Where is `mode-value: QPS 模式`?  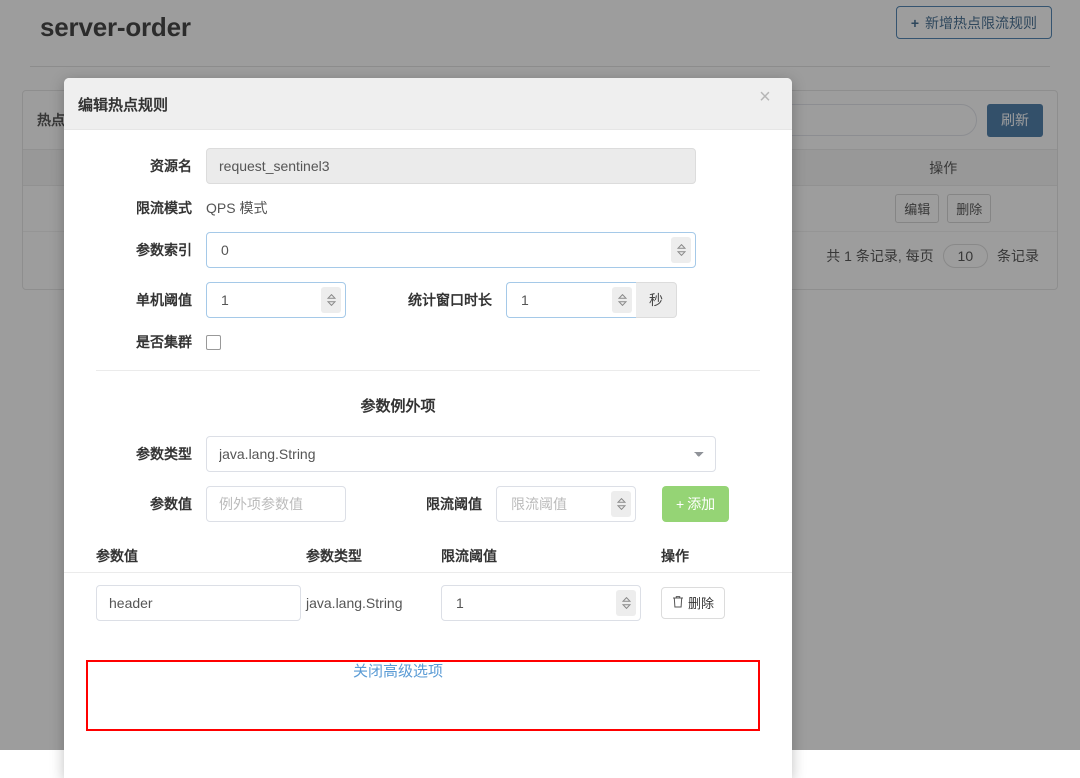 mode-value: QPS 模式 is located at coordinates (236, 208).